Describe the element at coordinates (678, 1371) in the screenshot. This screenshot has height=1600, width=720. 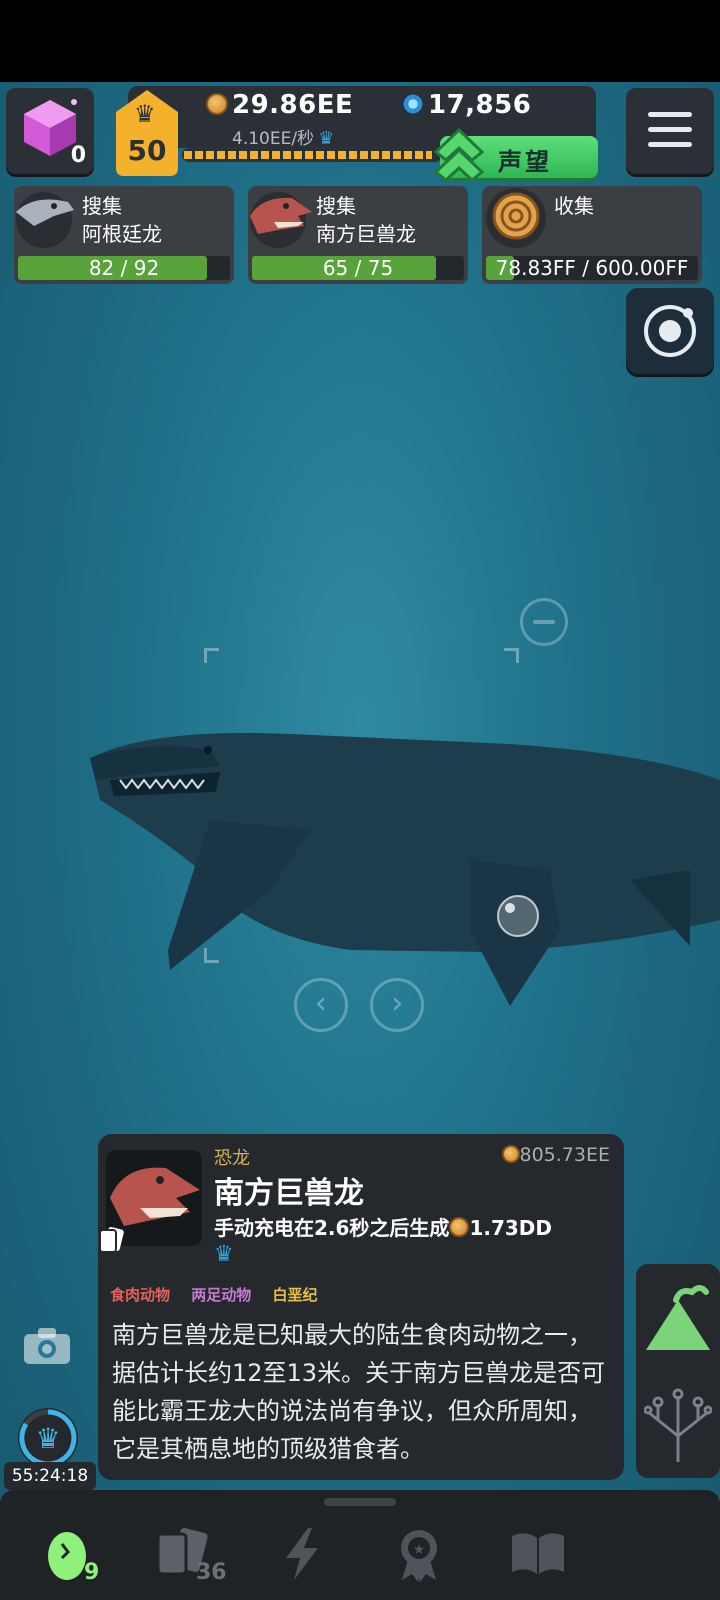
I see `side-panel` at that location.